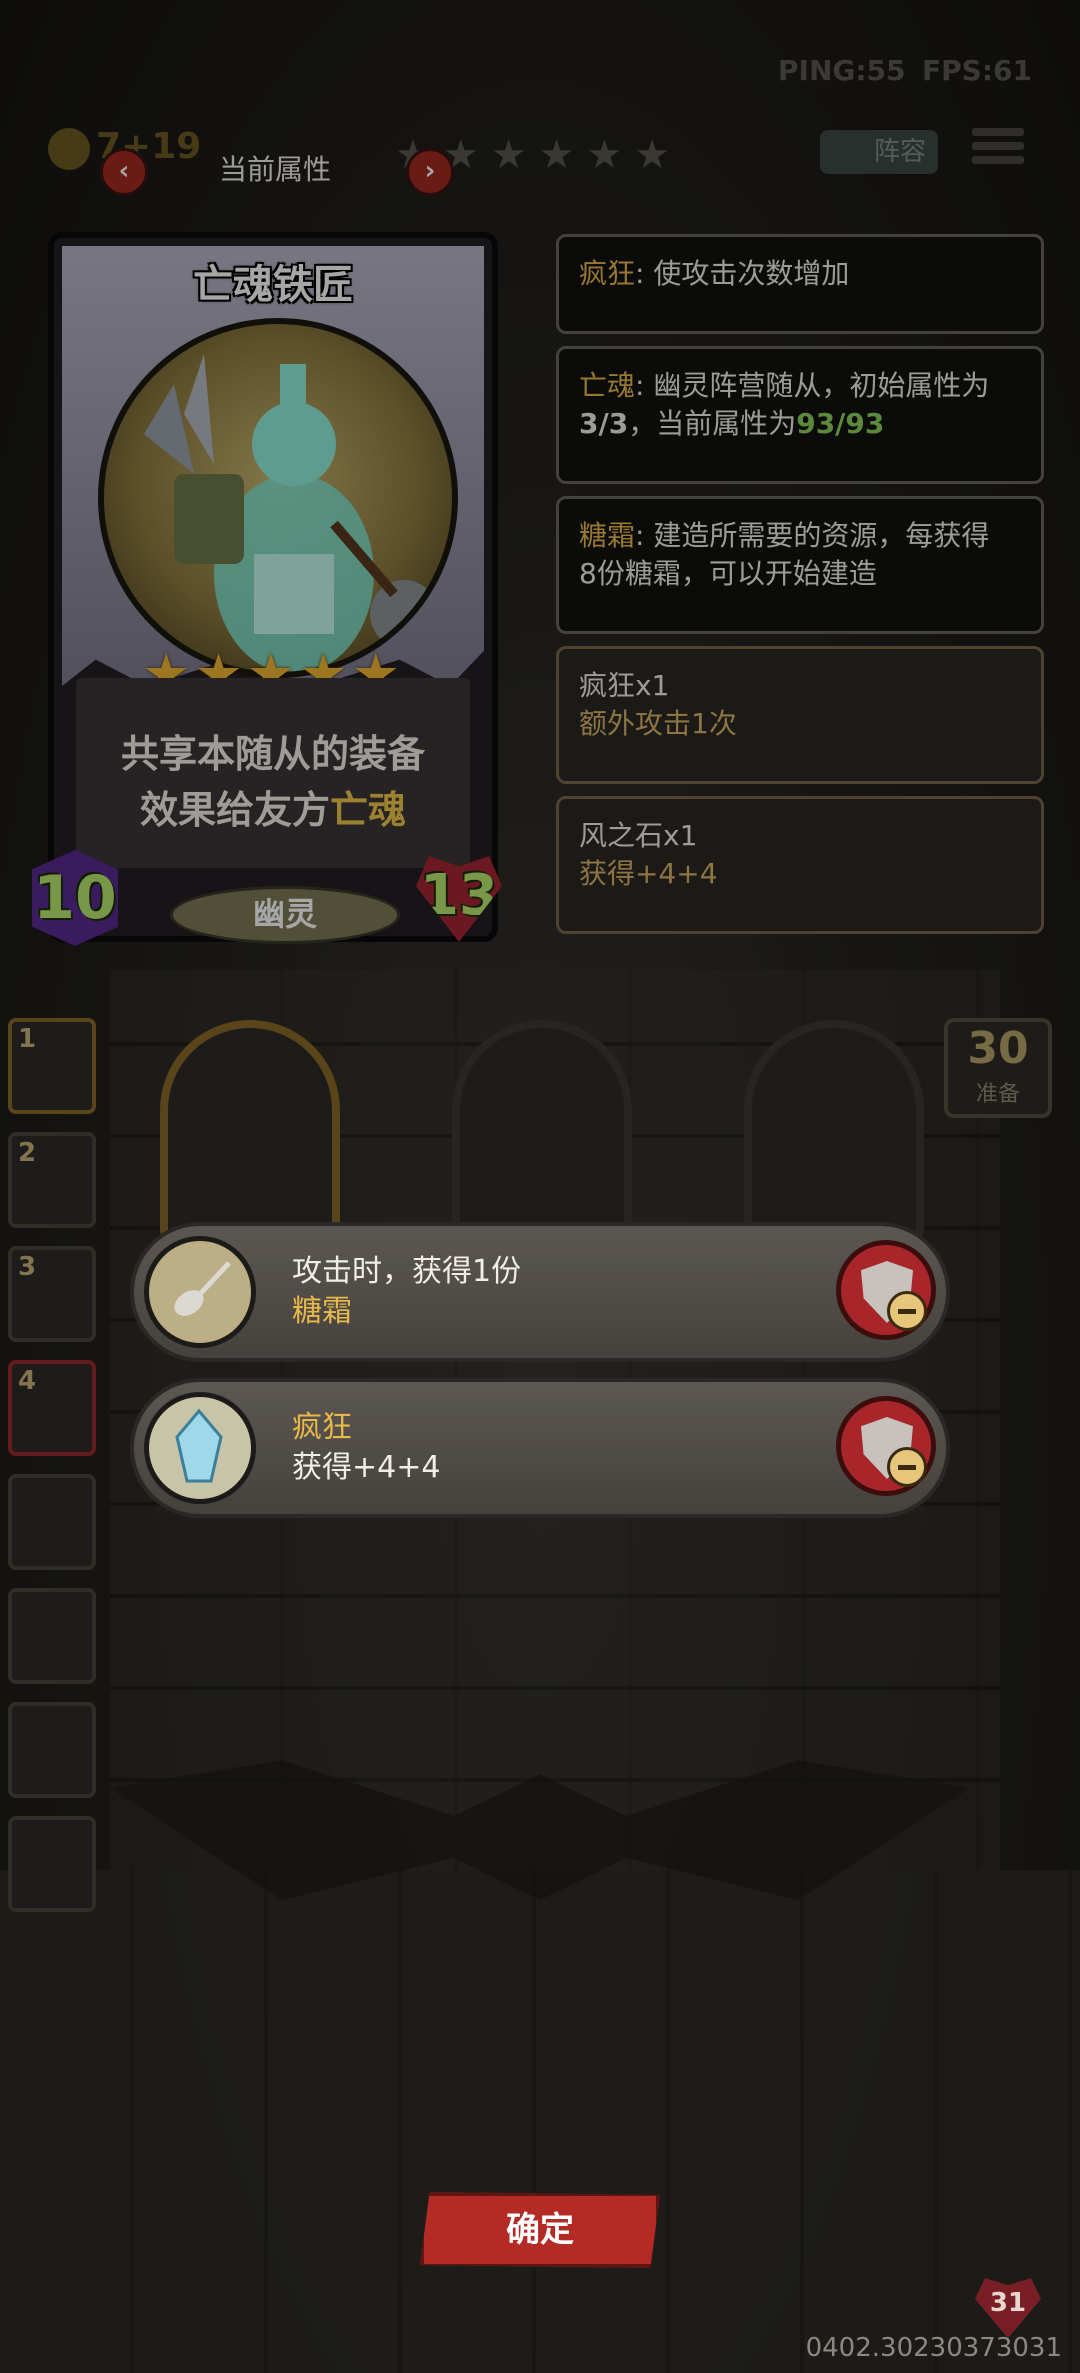 The height and width of the screenshot is (2373, 1080). Describe the element at coordinates (200, 1448) in the screenshot. I see `wind-stone-icon` at that location.